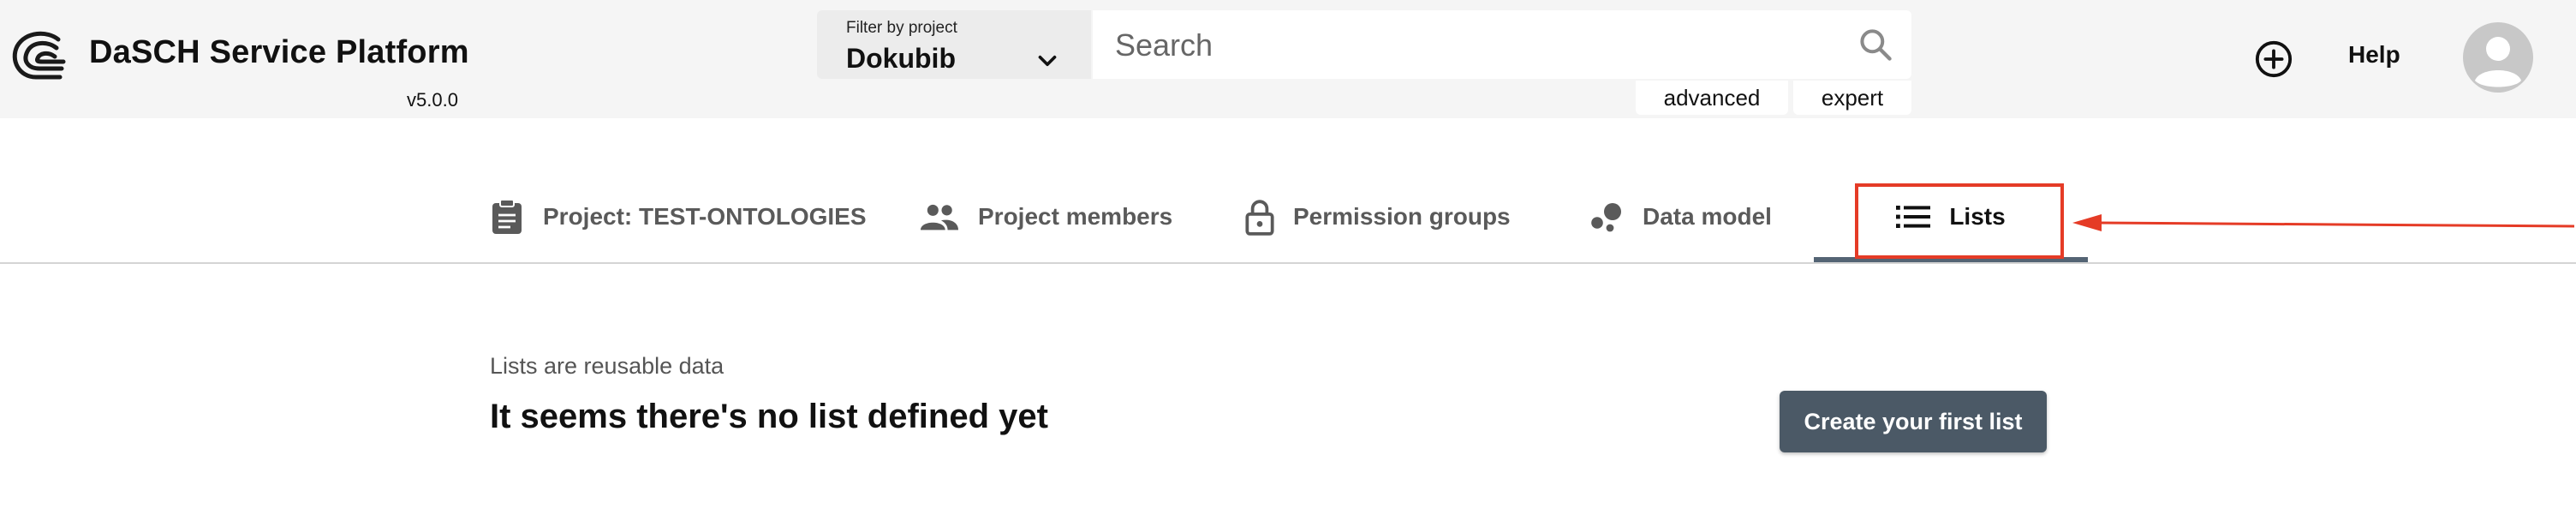 This screenshot has height=509, width=2576. Describe the element at coordinates (507, 216) in the screenshot. I see `clipboard-icon` at that location.